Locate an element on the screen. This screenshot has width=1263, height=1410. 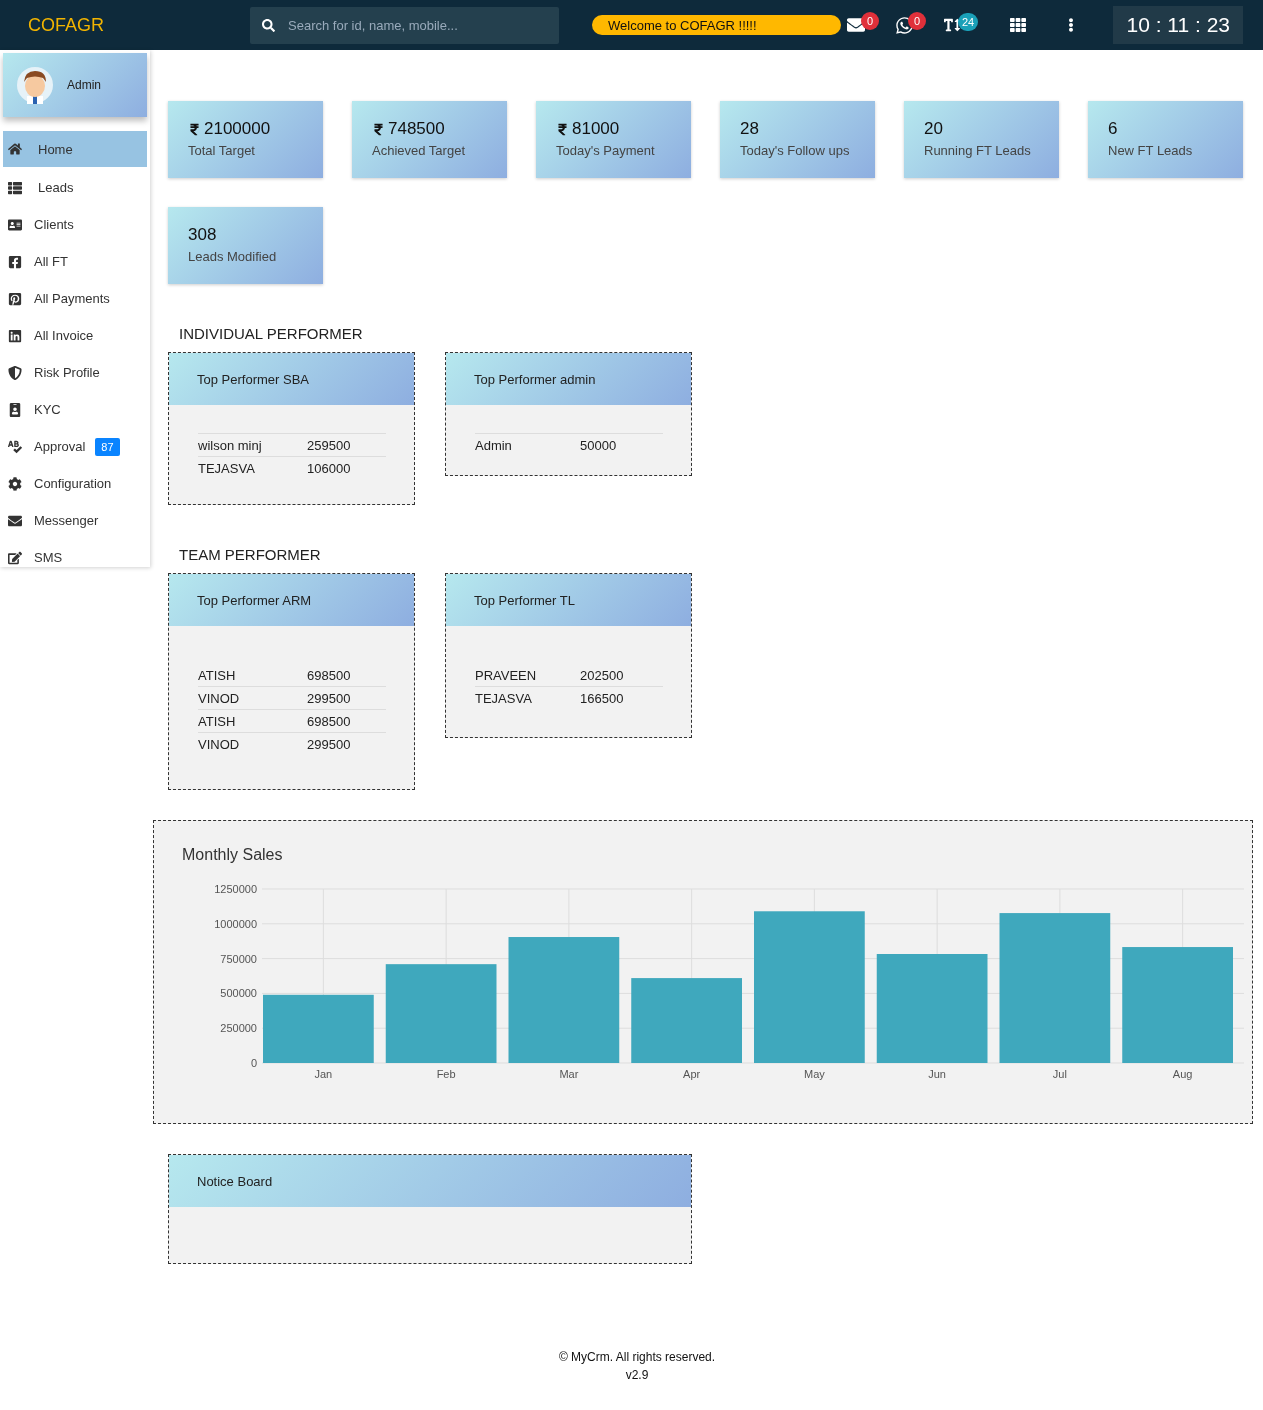
performer-name: wilson minj is located at coordinates (230, 445).